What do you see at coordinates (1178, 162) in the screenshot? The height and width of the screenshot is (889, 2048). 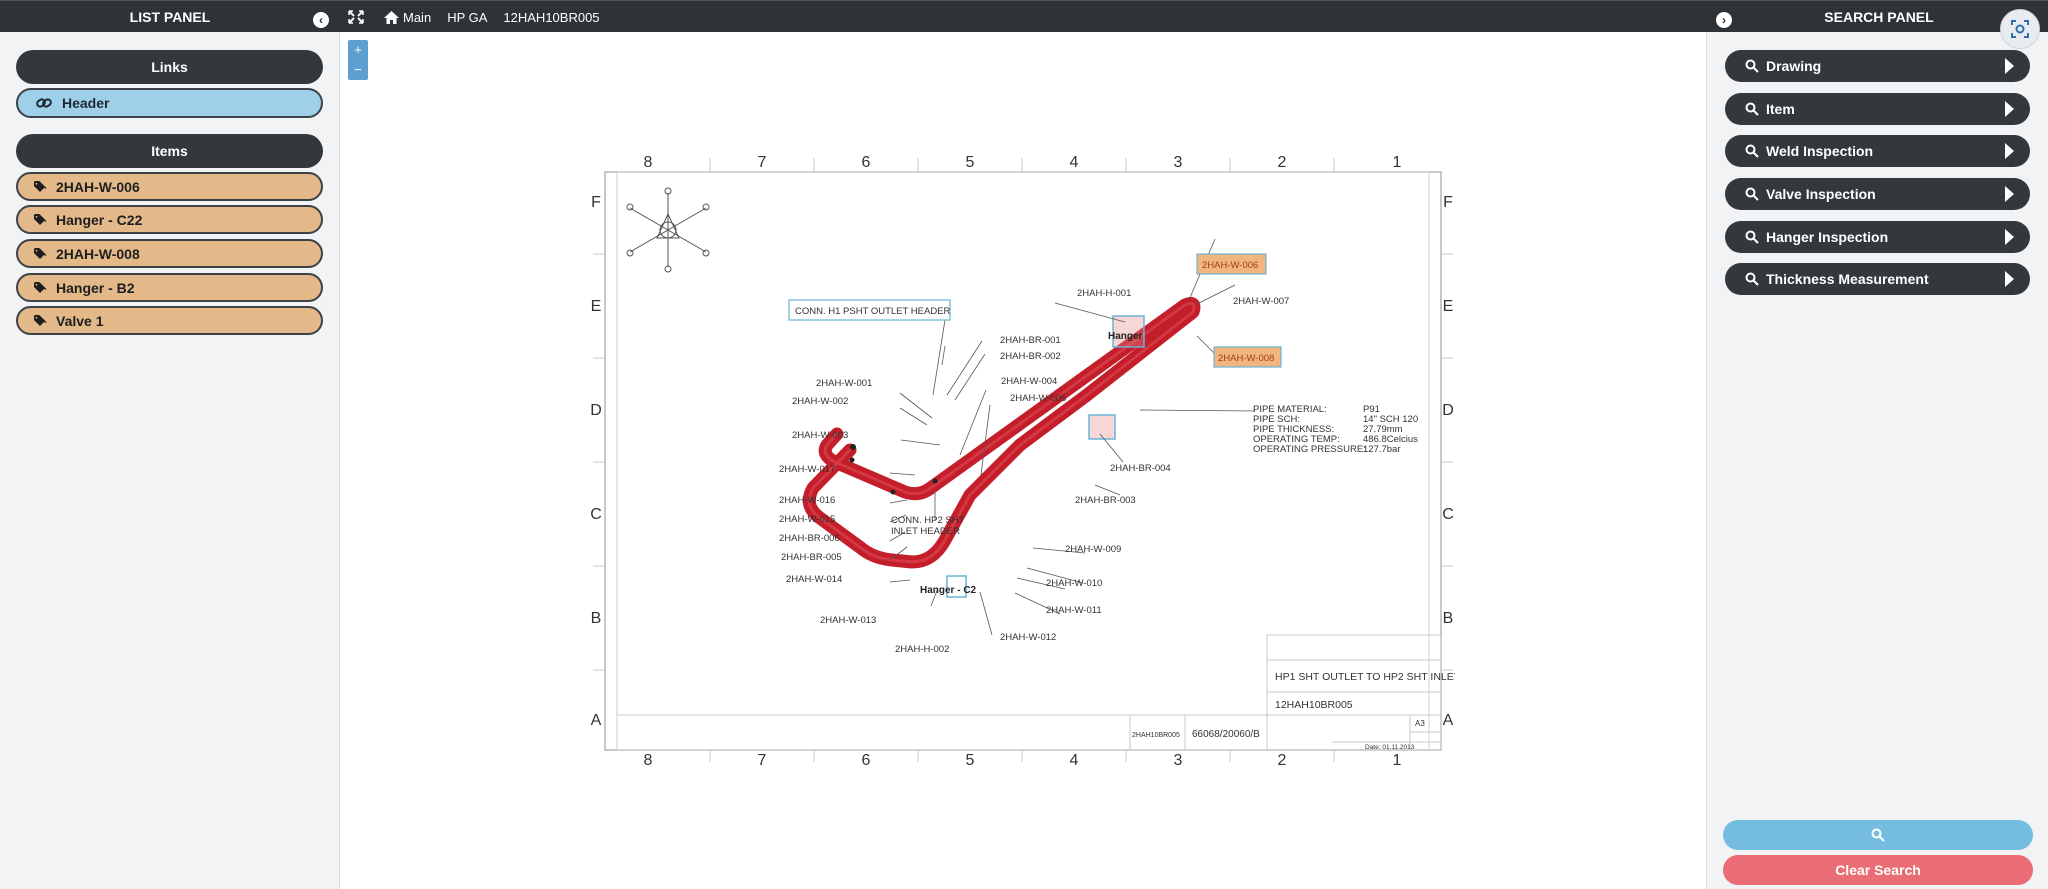 I see `col-number: 3` at bounding box center [1178, 162].